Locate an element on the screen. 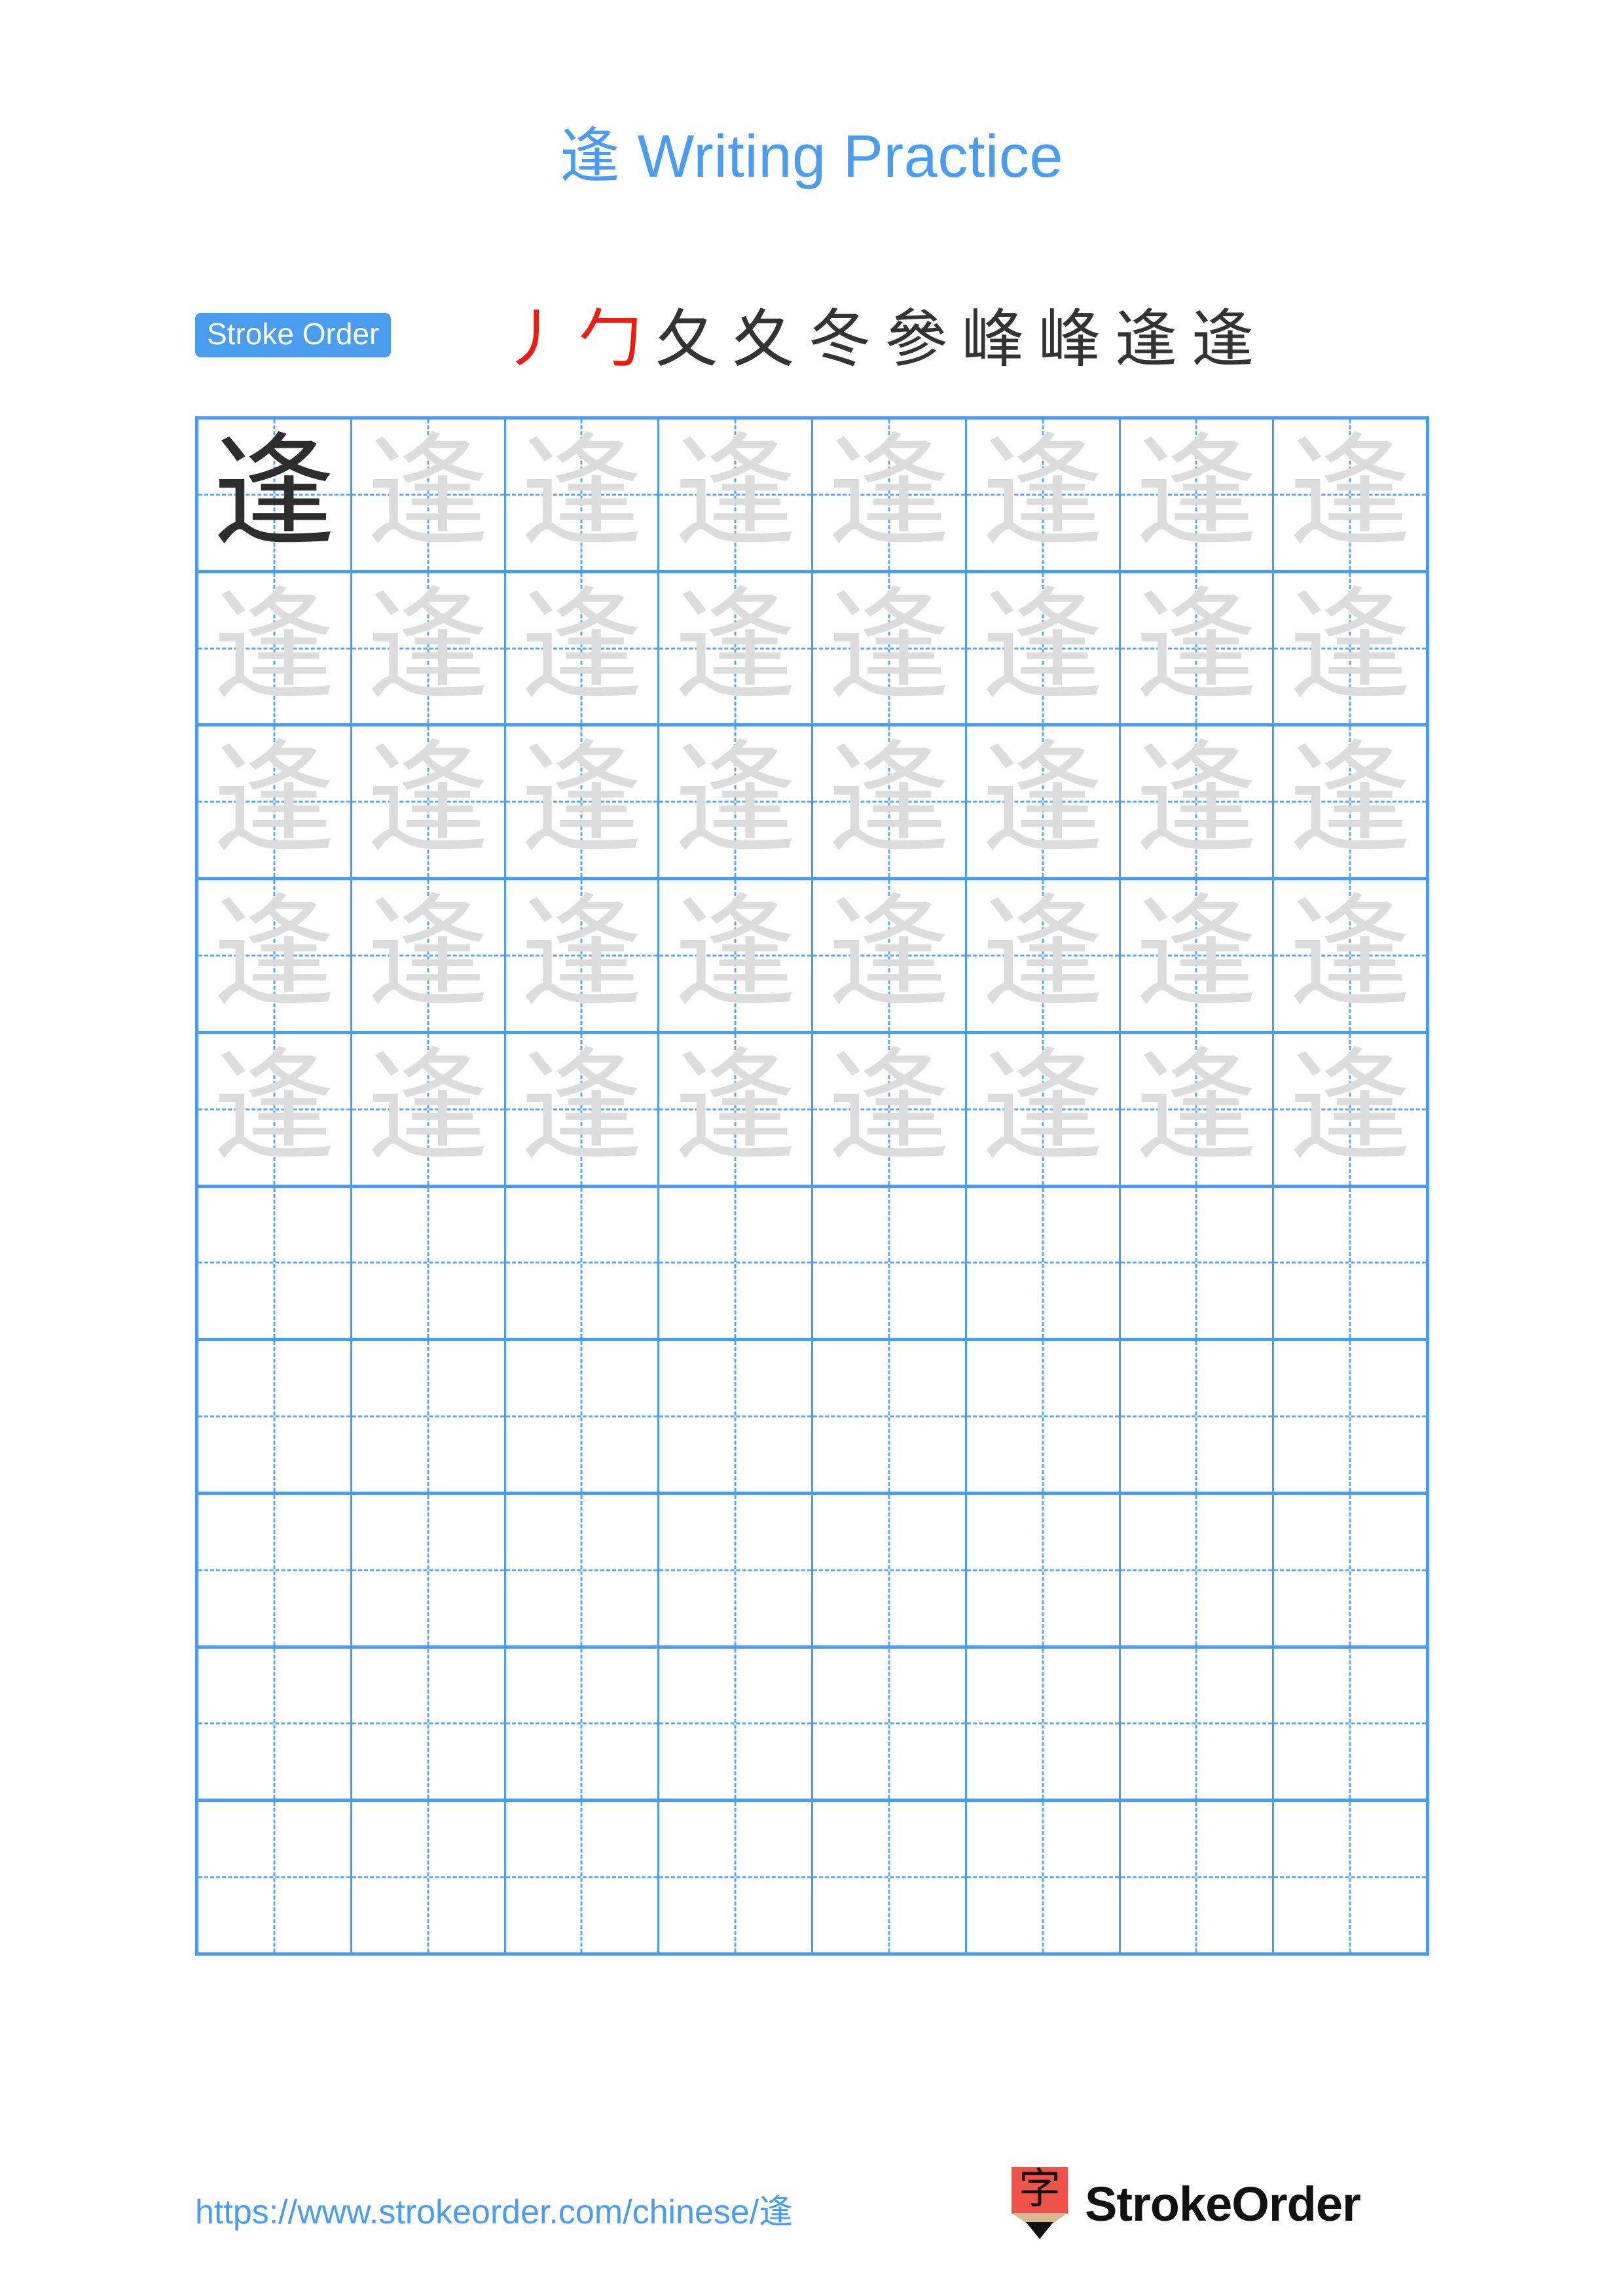  stroke-step-glyph: 丿 is located at coordinates (533, 339).